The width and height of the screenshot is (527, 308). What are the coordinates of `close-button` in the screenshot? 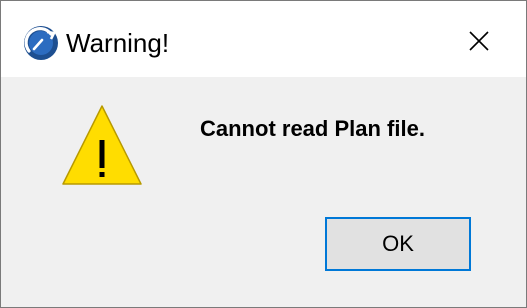 It's located at (479, 41).